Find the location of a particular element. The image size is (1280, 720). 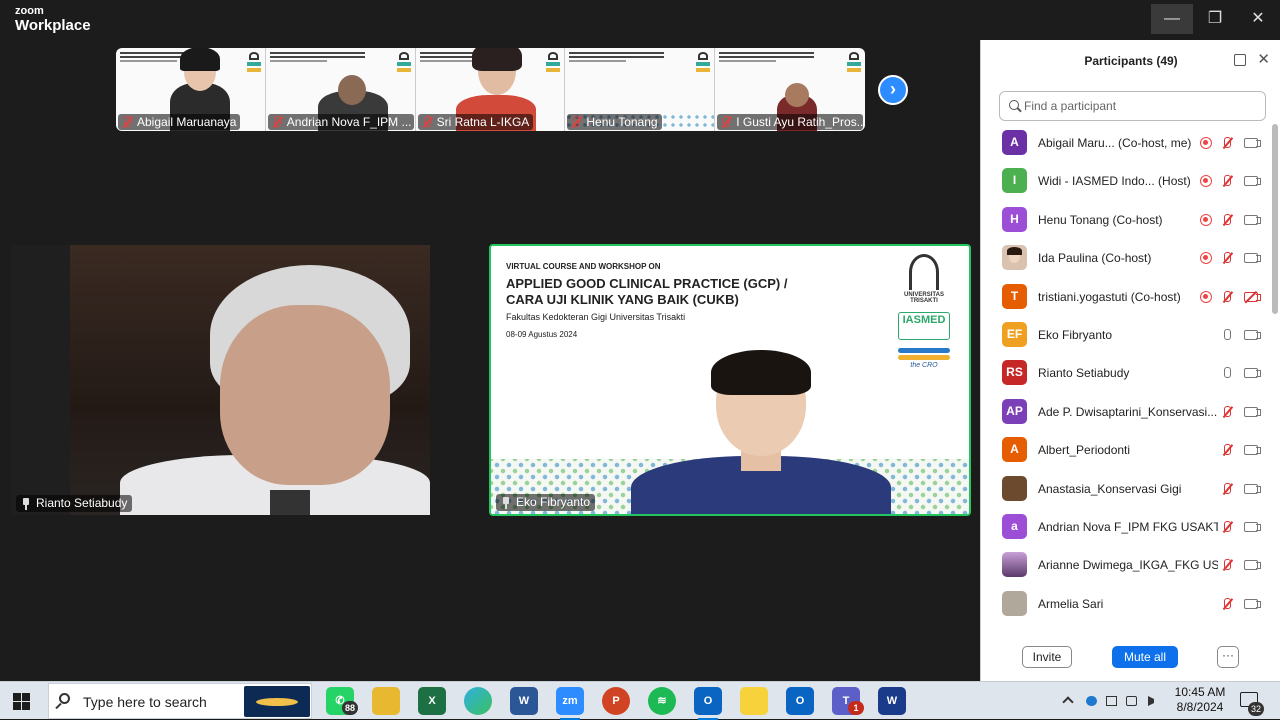

mute-all-button: Mute all is located at coordinates (1145, 657).